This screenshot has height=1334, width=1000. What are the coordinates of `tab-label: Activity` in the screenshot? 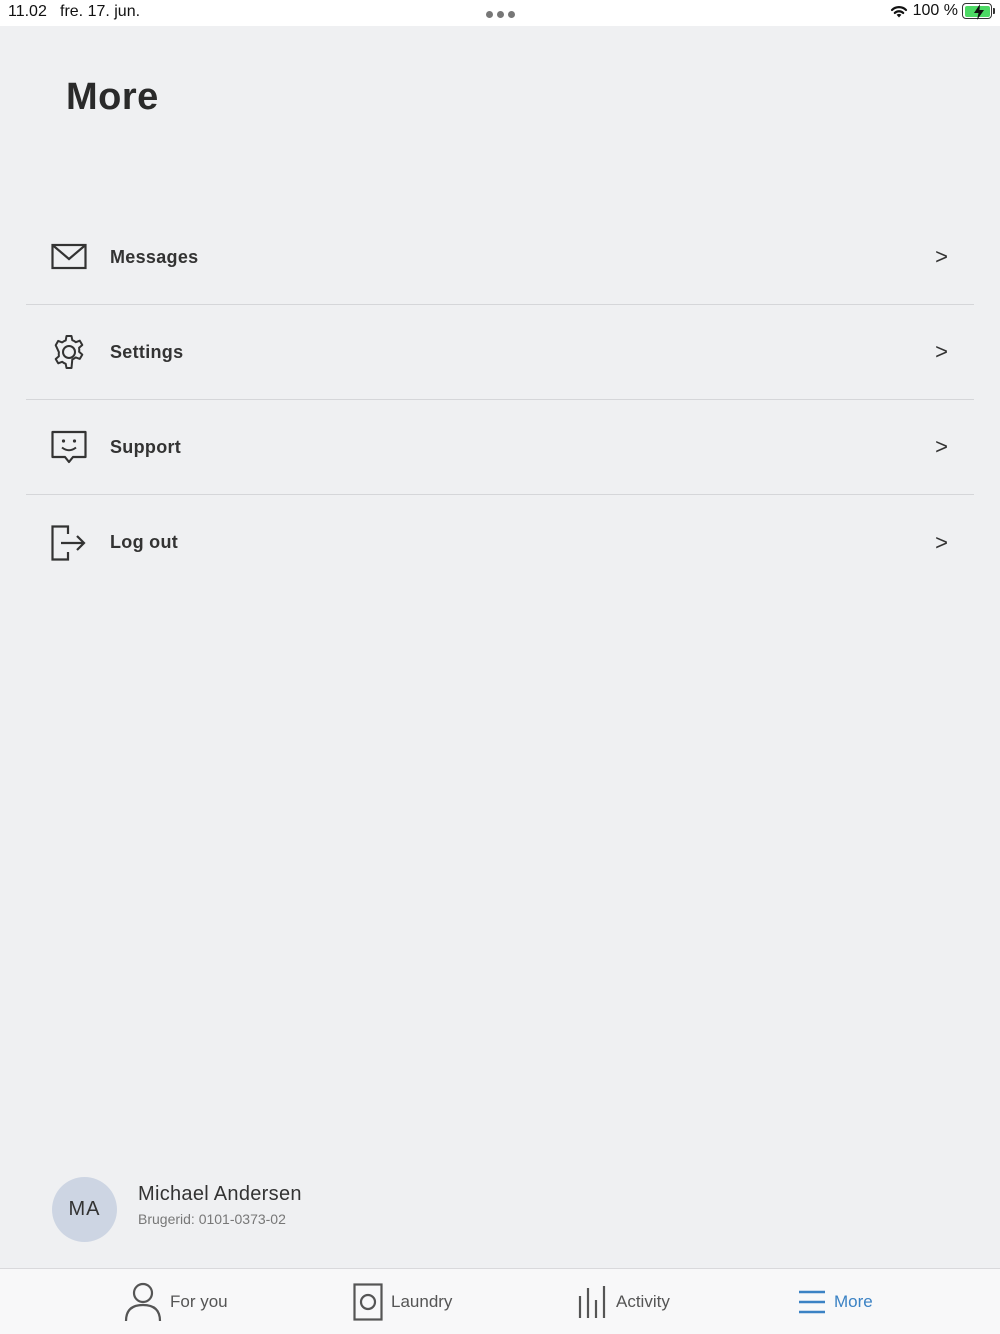 It's located at (643, 1301).